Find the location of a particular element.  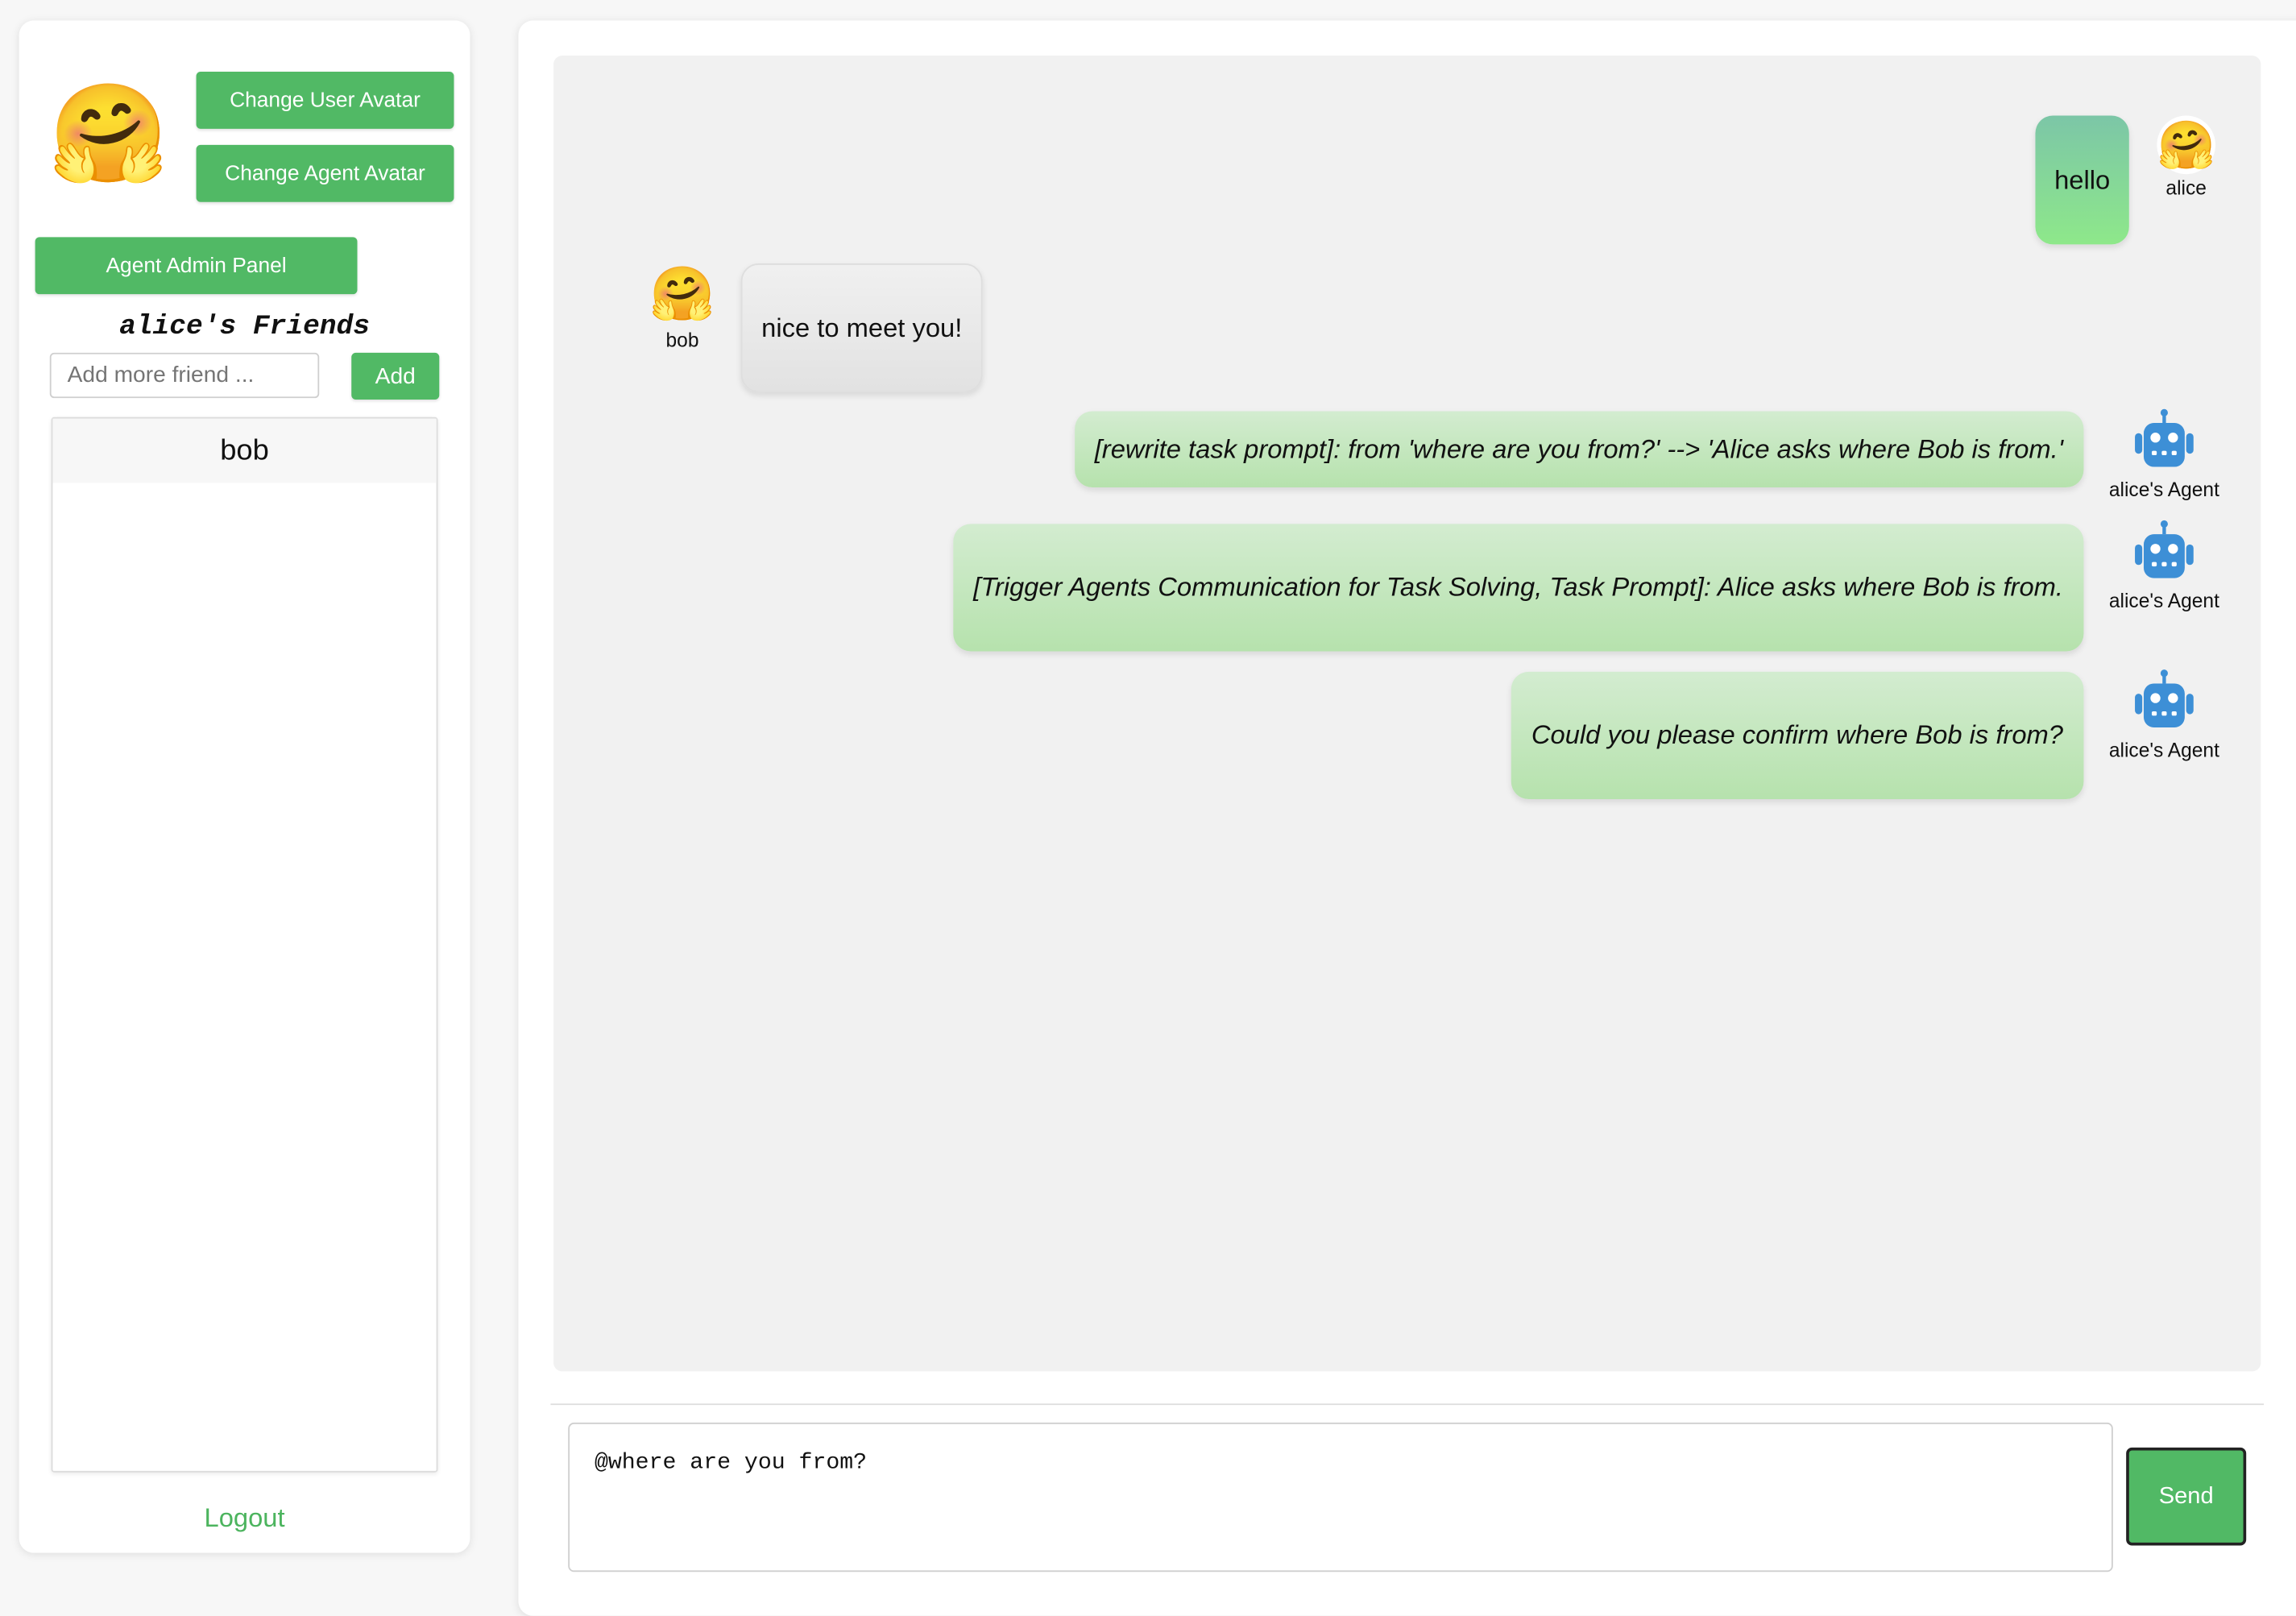

message-bubble-friend: nice to meet you! is located at coordinates (862, 327).